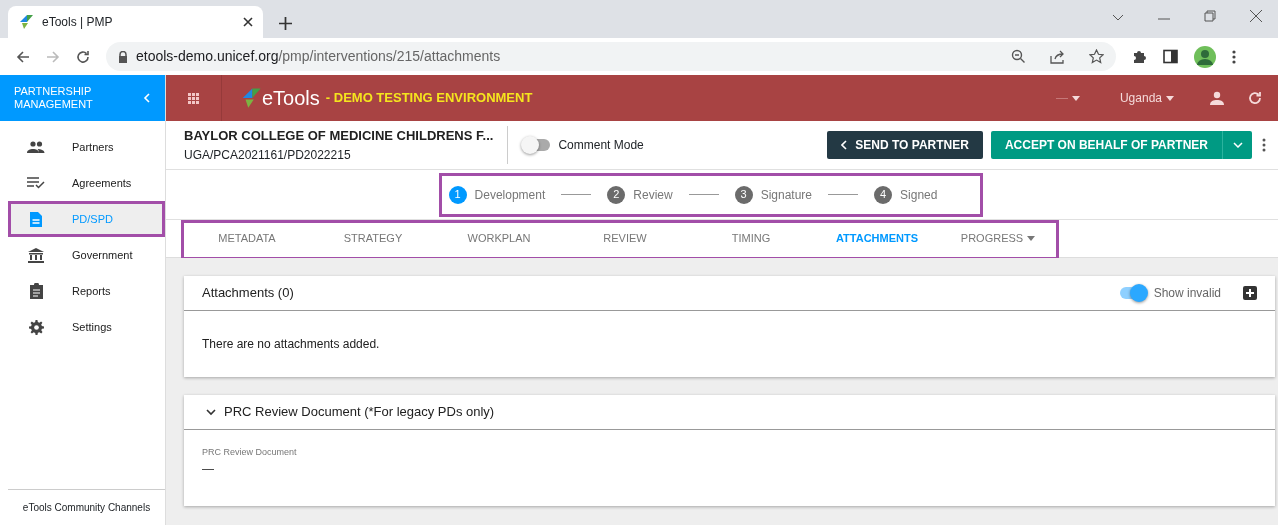  What do you see at coordinates (625, 239) in the screenshot?
I see `page-tab: REVIEW` at bounding box center [625, 239].